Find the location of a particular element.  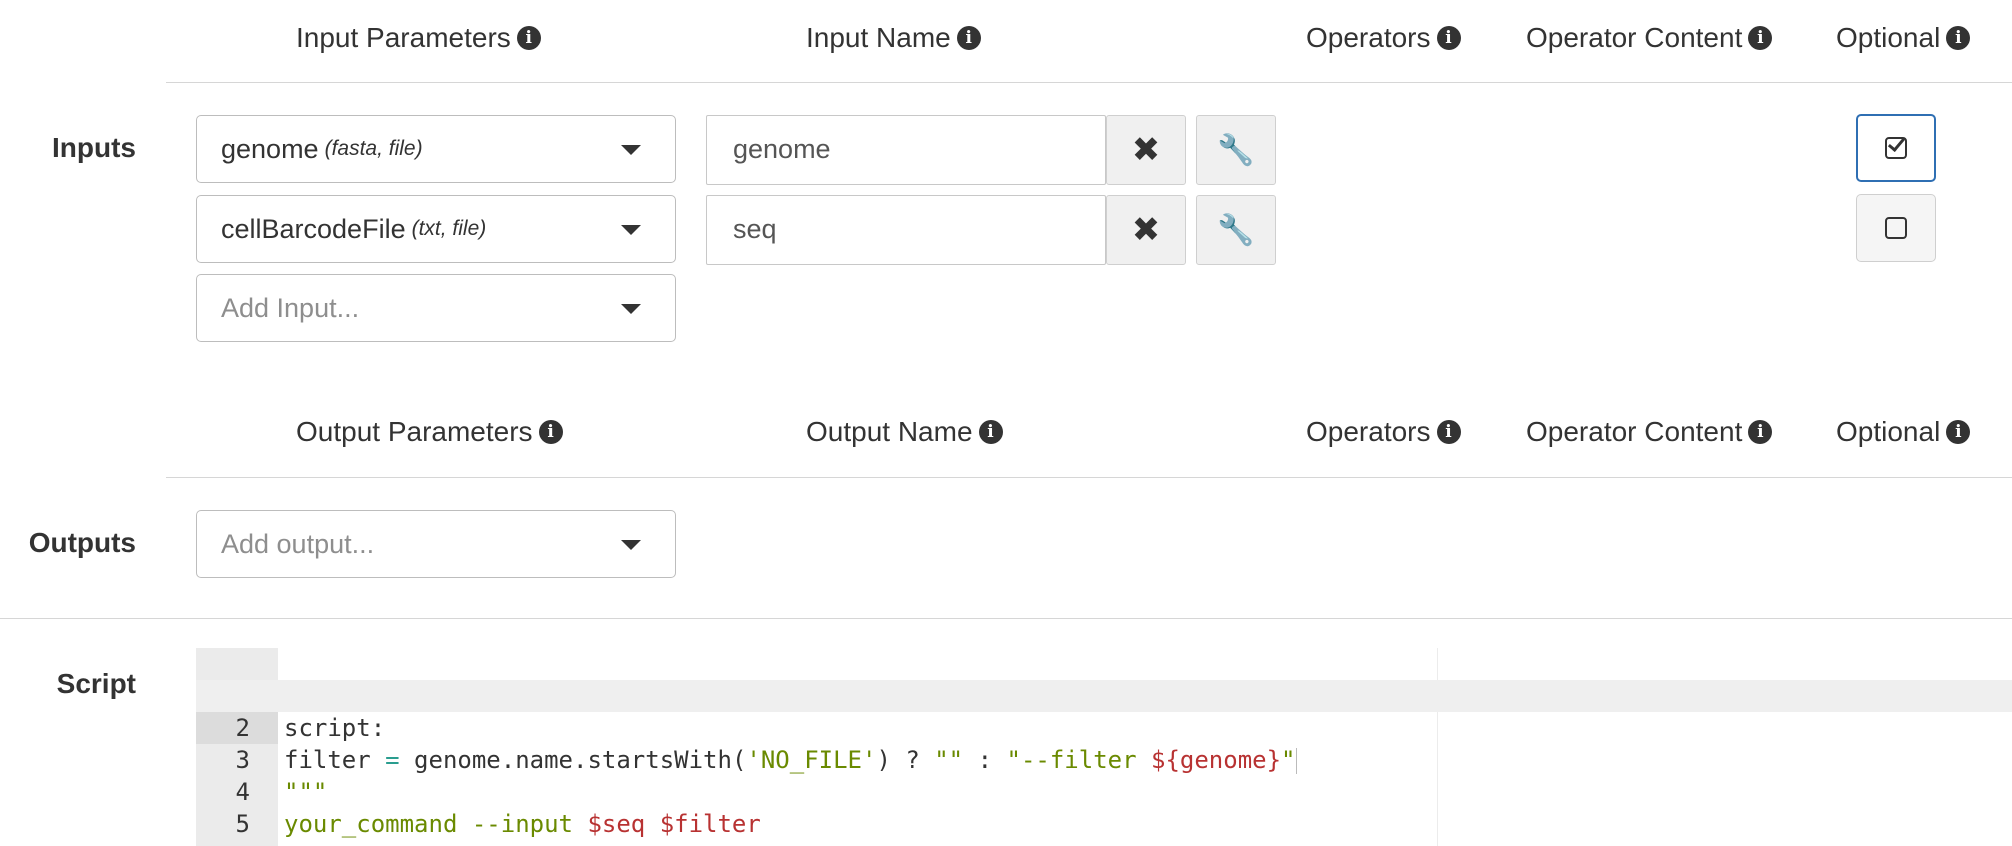

script-label: Script is located at coordinates (96, 683).